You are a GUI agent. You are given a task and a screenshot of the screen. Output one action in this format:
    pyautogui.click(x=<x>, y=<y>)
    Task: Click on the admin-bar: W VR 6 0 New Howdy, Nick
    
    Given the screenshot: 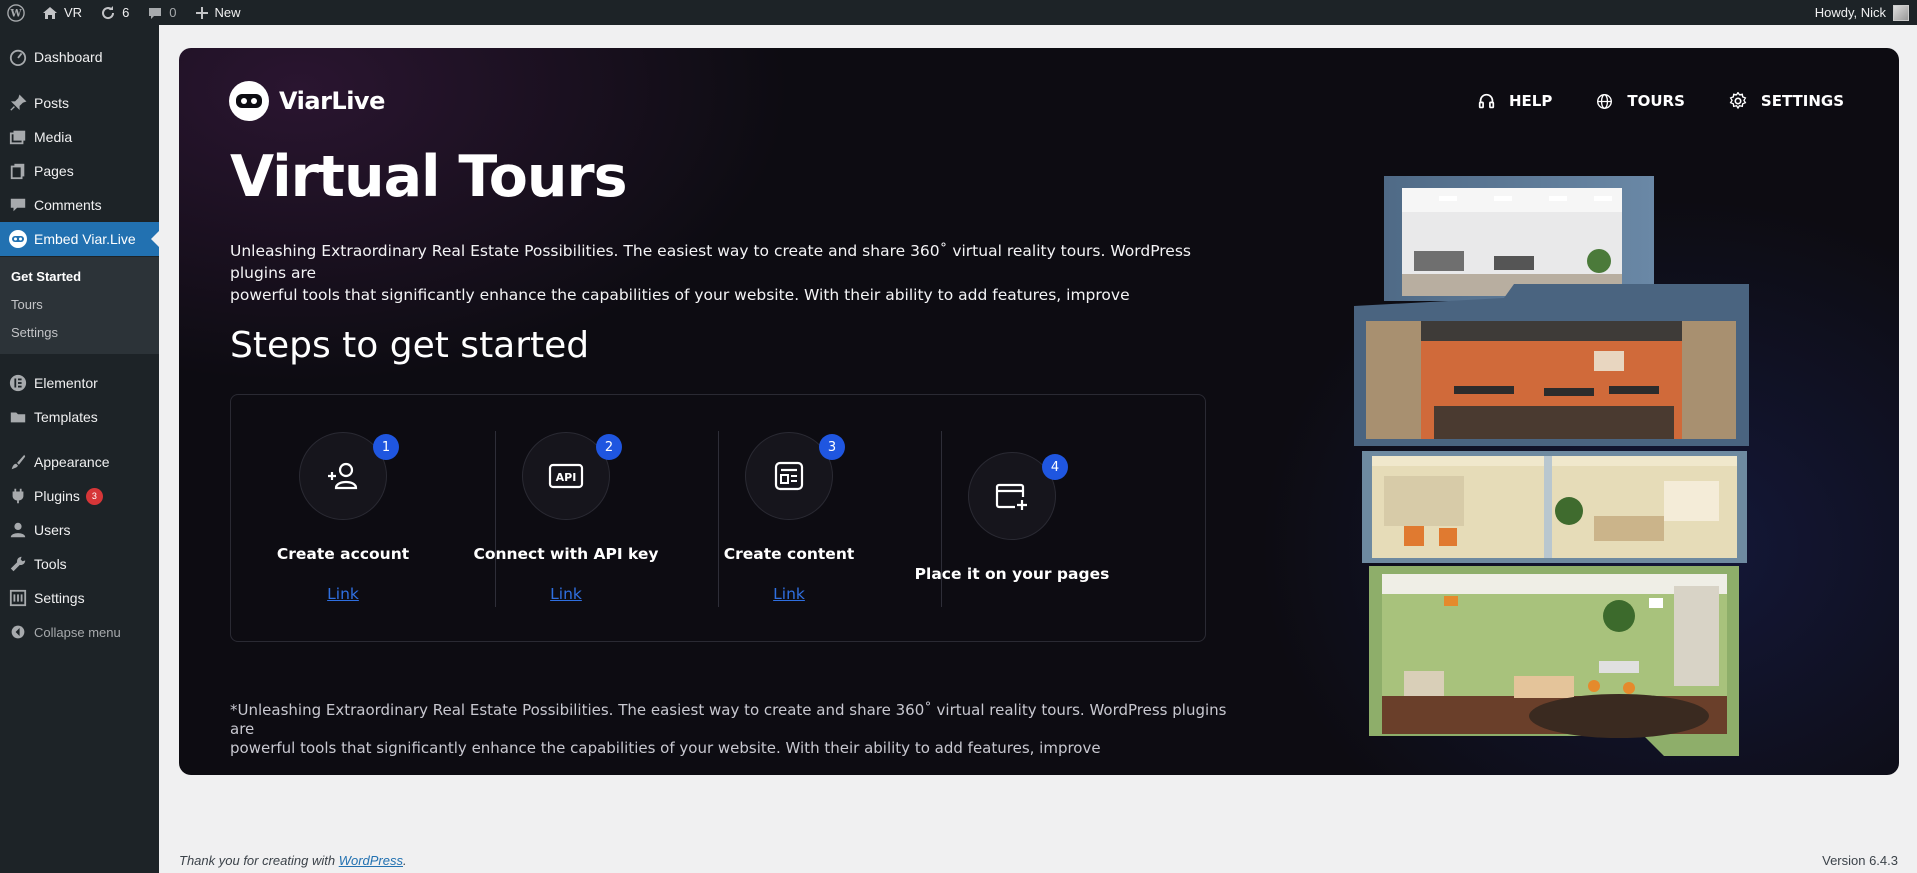 What is the action you would take?
    pyautogui.click(x=958, y=12)
    